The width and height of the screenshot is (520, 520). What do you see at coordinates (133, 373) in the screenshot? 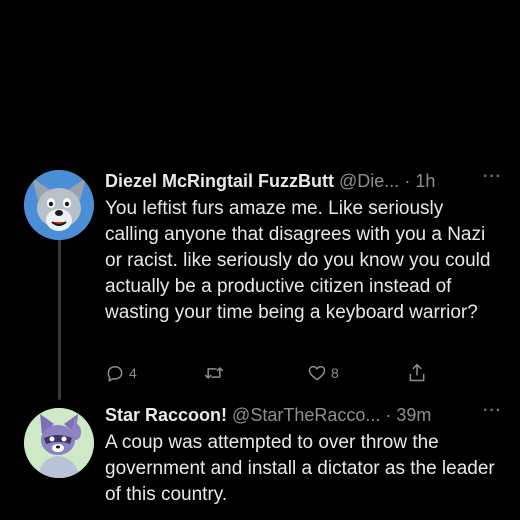
I see `reply-count: 4` at bounding box center [133, 373].